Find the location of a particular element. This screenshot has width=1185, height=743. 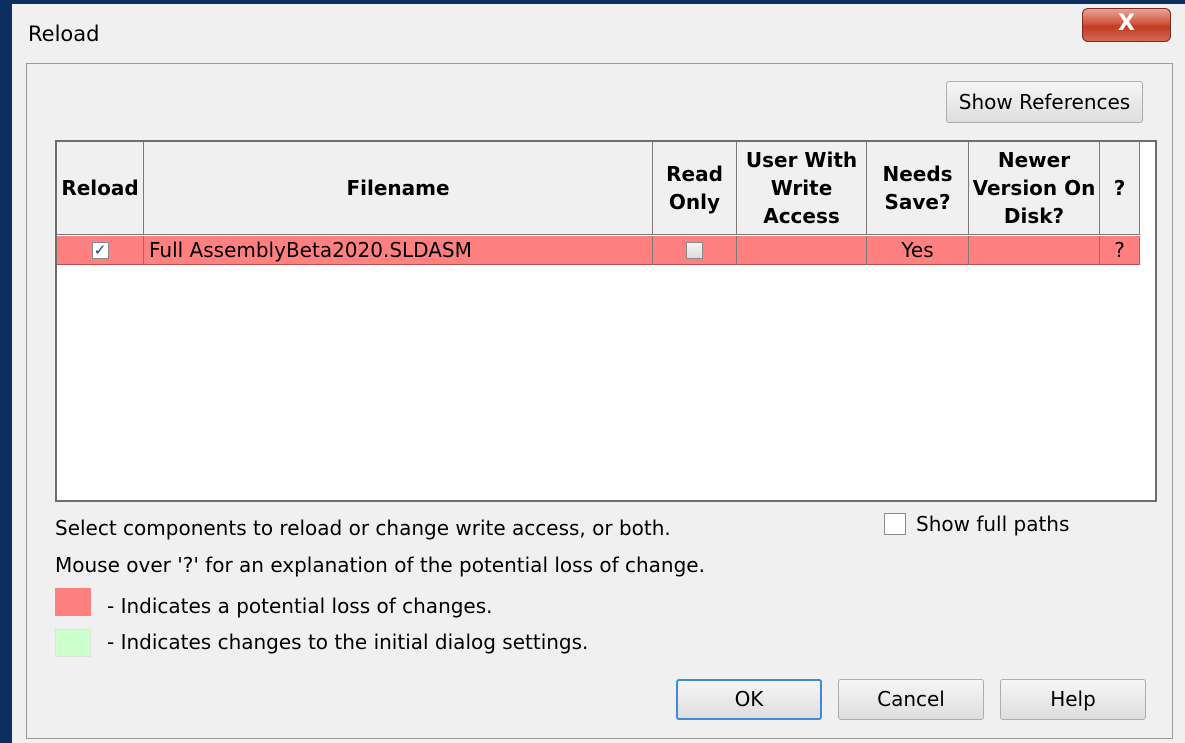

dialog-title: Reload is located at coordinates (64, 34).